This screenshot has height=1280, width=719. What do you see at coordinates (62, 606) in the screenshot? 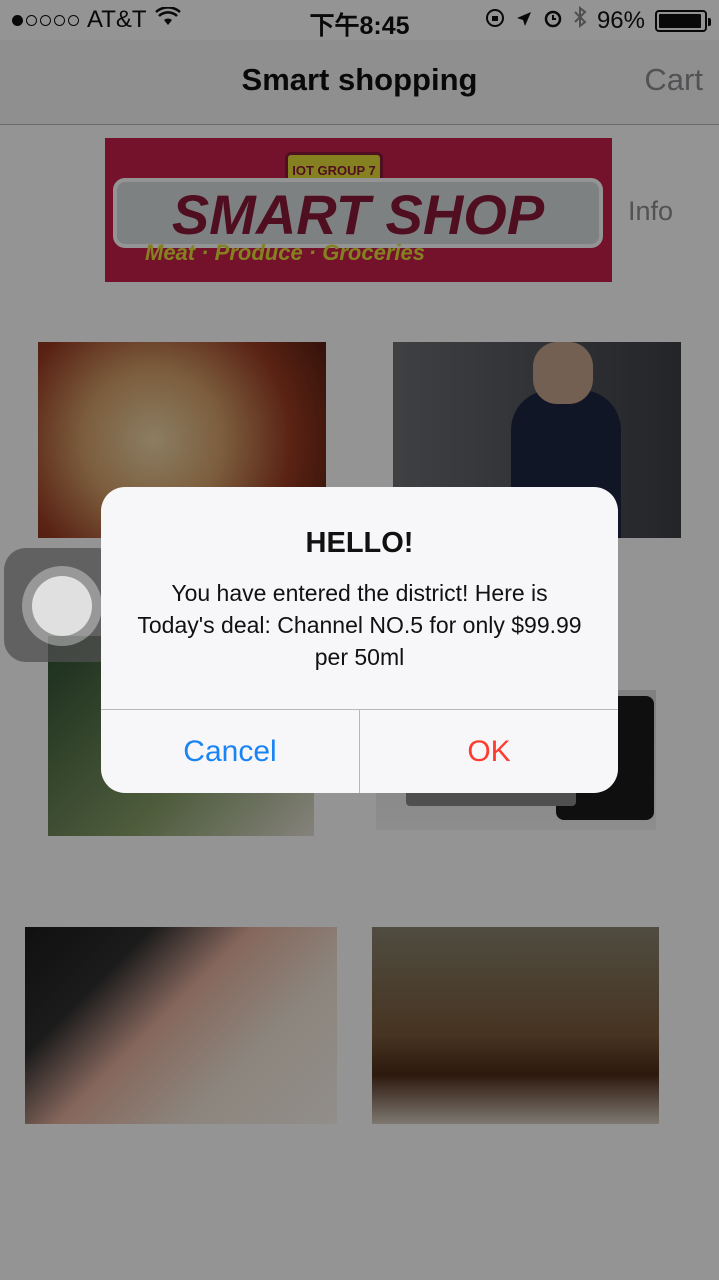
I see `assistive-touch-ring-inner` at bounding box center [62, 606].